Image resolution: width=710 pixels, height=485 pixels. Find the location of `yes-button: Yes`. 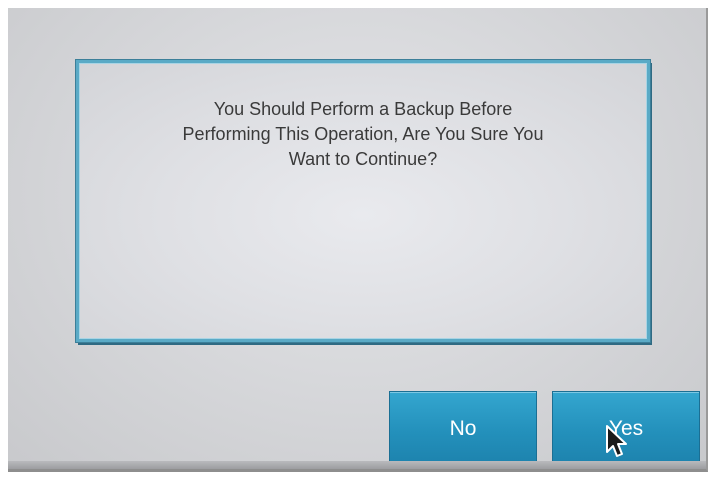

yes-button: Yes is located at coordinates (626, 429).